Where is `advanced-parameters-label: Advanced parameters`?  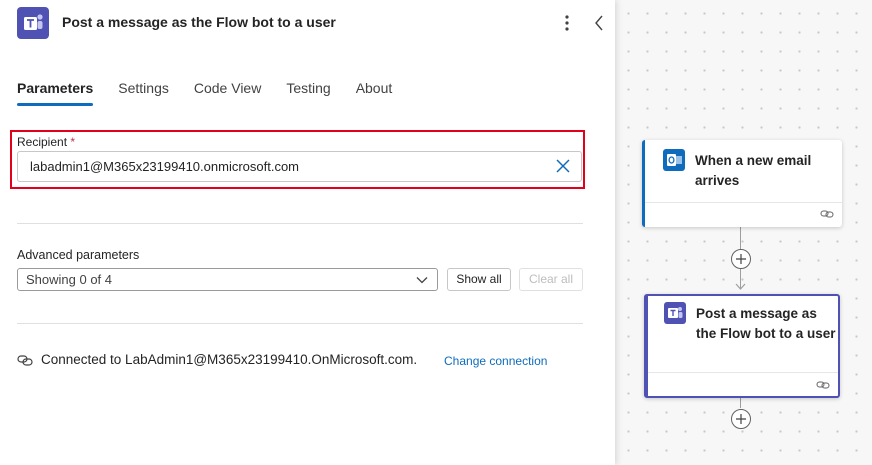 advanced-parameters-label: Advanced parameters is located at coordinates (78, 255).